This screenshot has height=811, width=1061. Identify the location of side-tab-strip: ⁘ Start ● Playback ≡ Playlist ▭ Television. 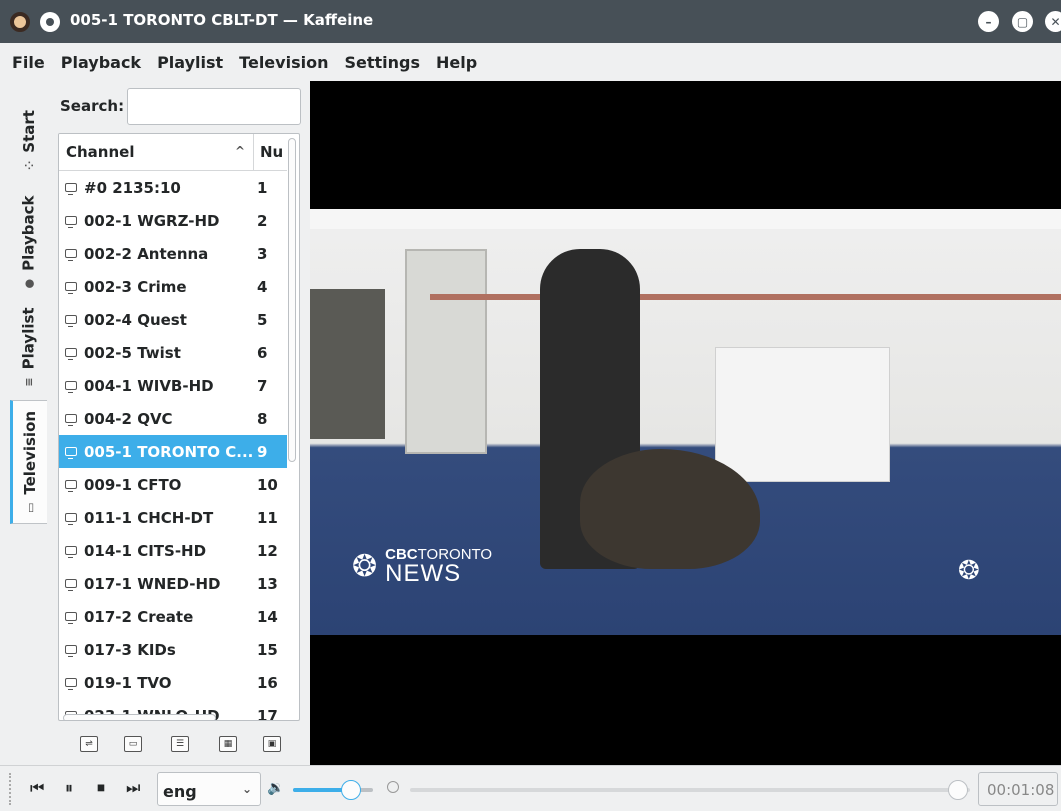
(28, 312).